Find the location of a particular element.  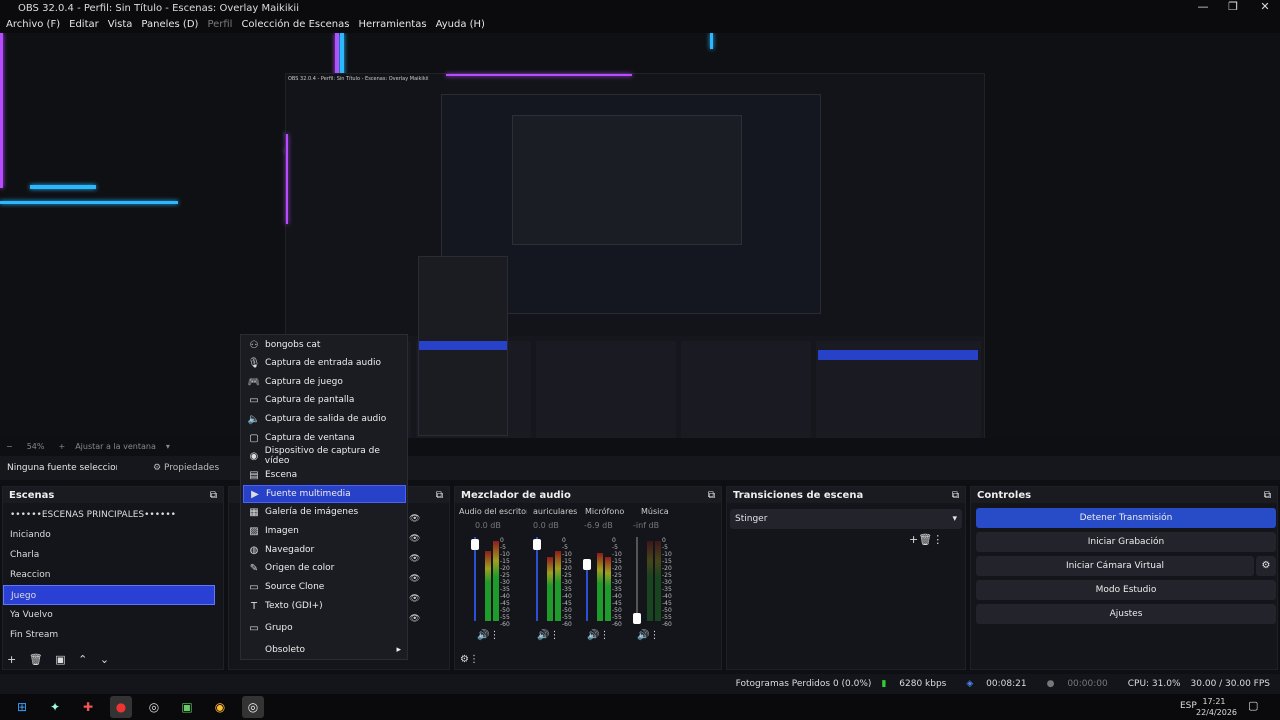

menu-item-bongobs: ⚇ bongobs cat is located at coordinates (324, 345).